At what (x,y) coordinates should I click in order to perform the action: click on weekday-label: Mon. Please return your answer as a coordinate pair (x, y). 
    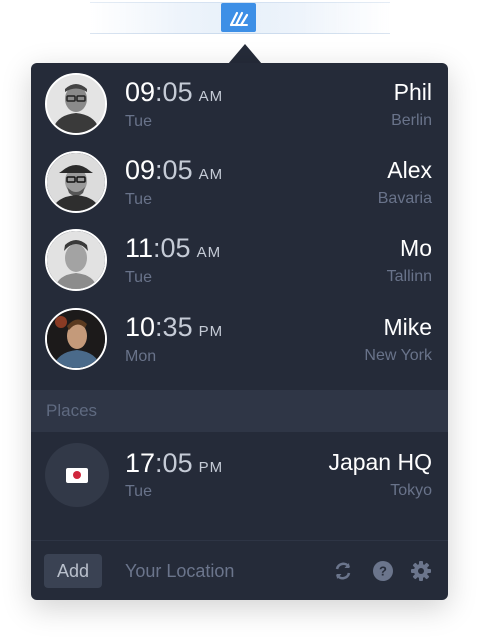
    Looking at the image, I should click on (141, 356).